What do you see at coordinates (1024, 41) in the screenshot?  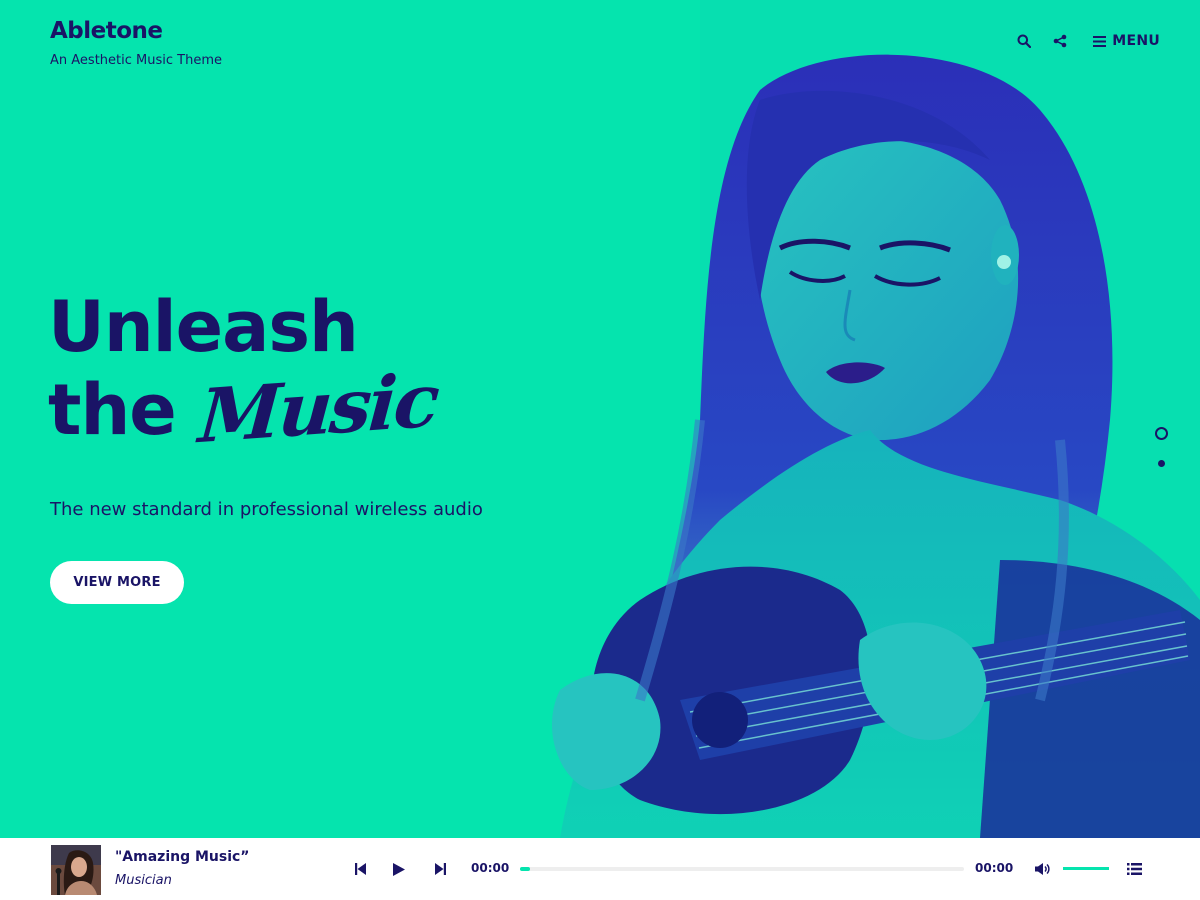 I see `search-icon` at bounding box center [1024, 41].